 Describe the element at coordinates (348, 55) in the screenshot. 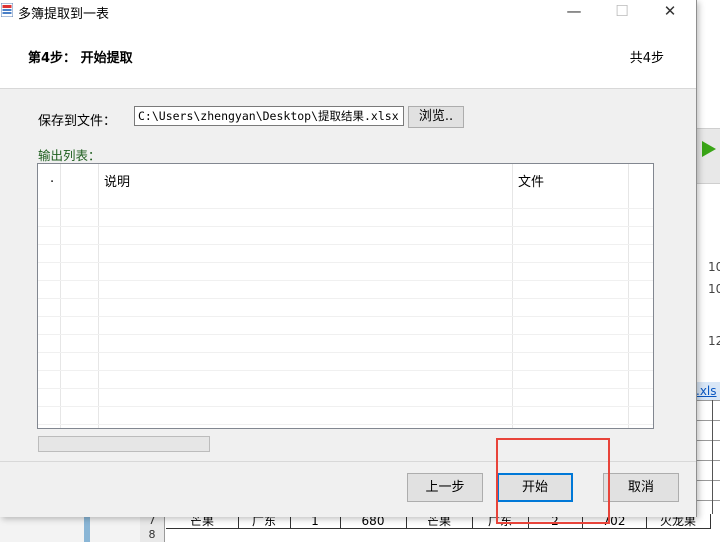

I see `wizard-header: 第4步： 开始提取 共4步` at that location.